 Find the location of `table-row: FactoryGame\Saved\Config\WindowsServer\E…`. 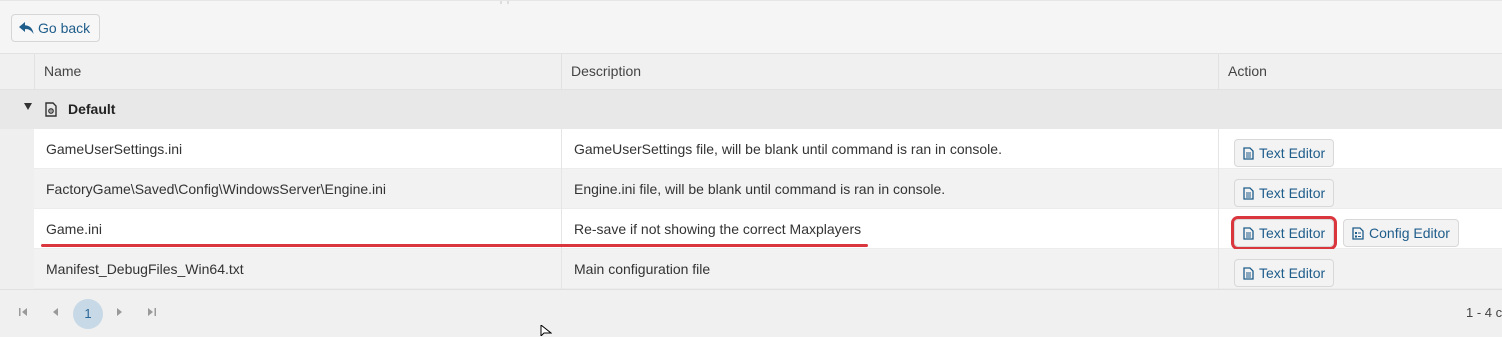

table-row: FactoryGame\Saved\Config\WindowsServer\E… is located at coordinates (751, 189).